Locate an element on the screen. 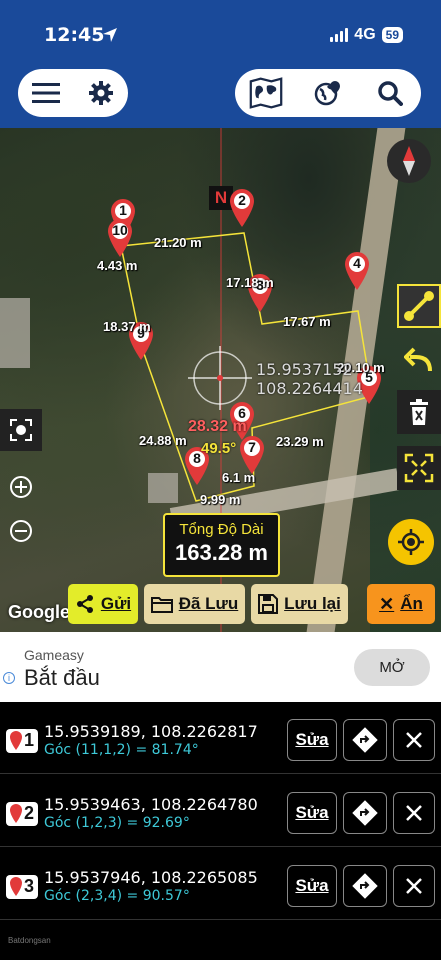 This screenshot has width=441, height=960. watermark-logo: Batdongsan is located at coordinates (29, 940).